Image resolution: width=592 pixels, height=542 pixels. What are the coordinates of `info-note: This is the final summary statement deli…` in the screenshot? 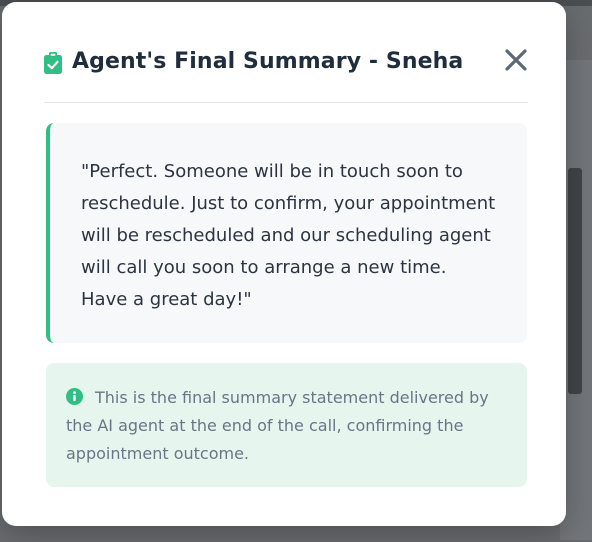 It's located at (286, 426).